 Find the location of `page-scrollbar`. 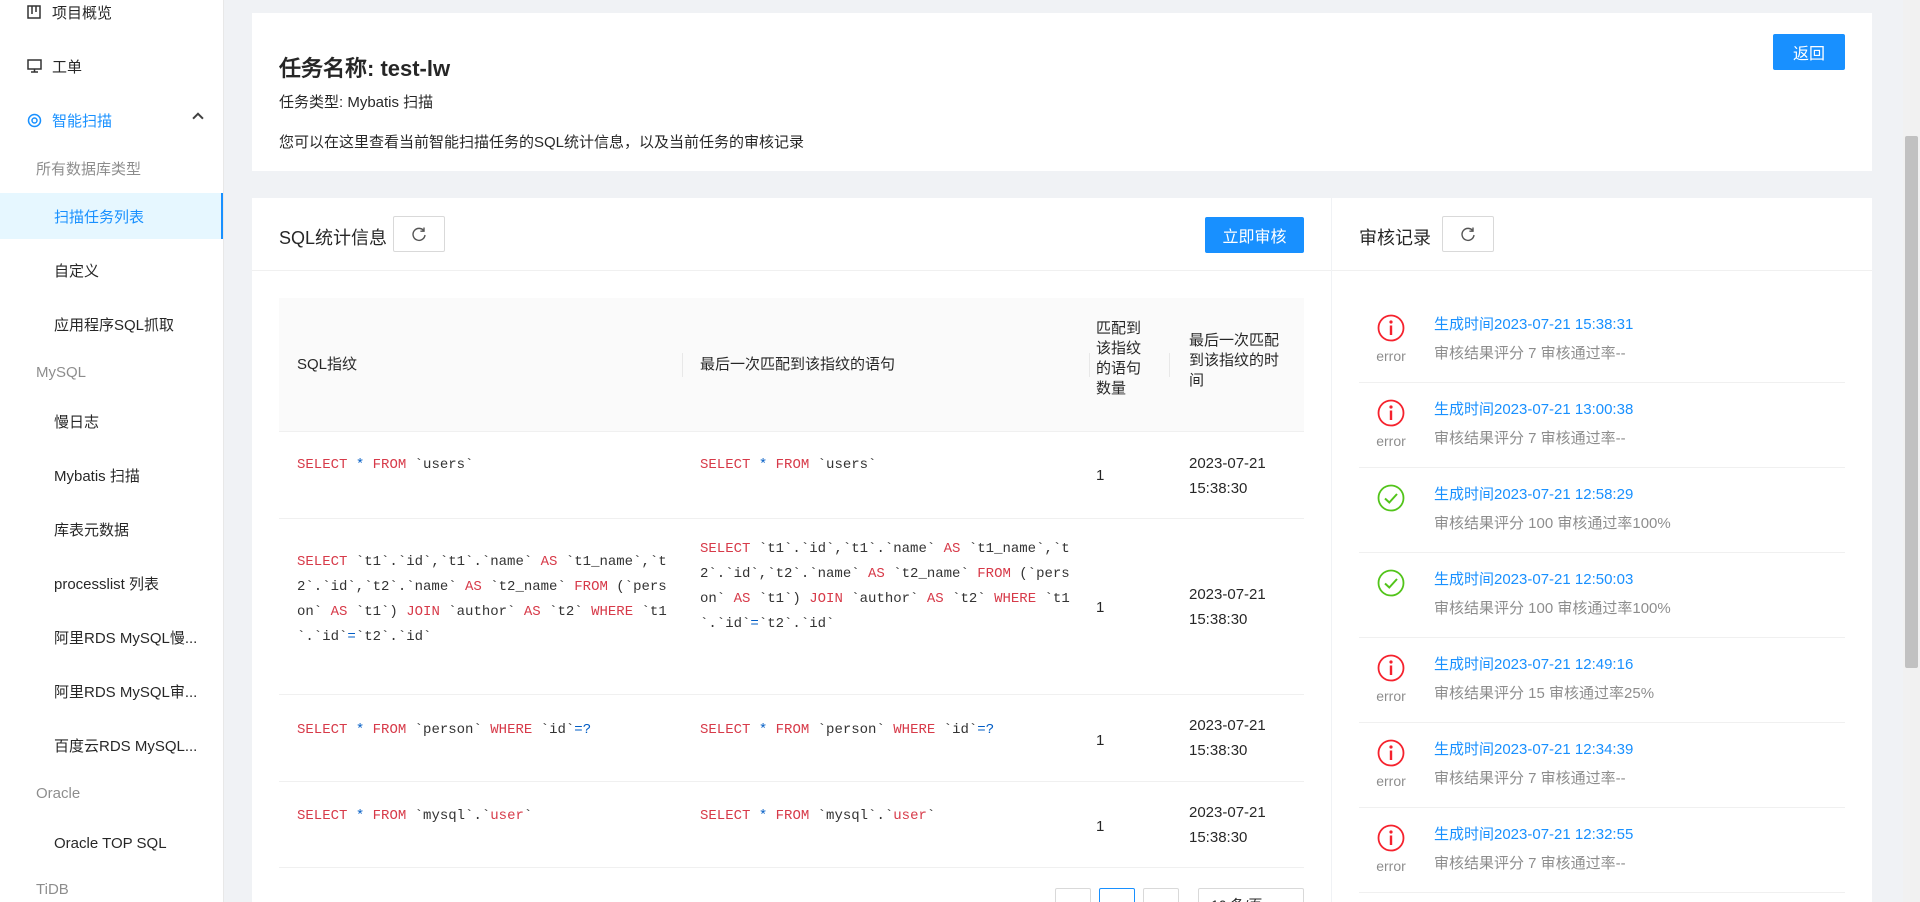

page-scrollbar is located at coordinates (1911, 451).